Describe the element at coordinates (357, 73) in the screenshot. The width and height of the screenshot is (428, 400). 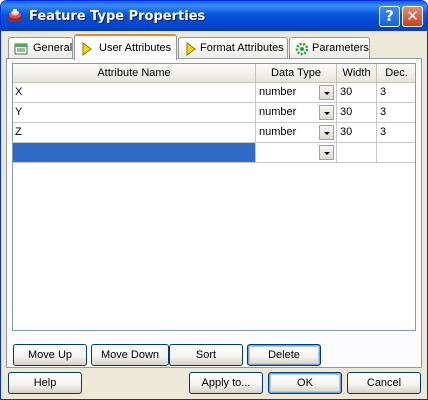
I see `column-header-width: Width` at that location.